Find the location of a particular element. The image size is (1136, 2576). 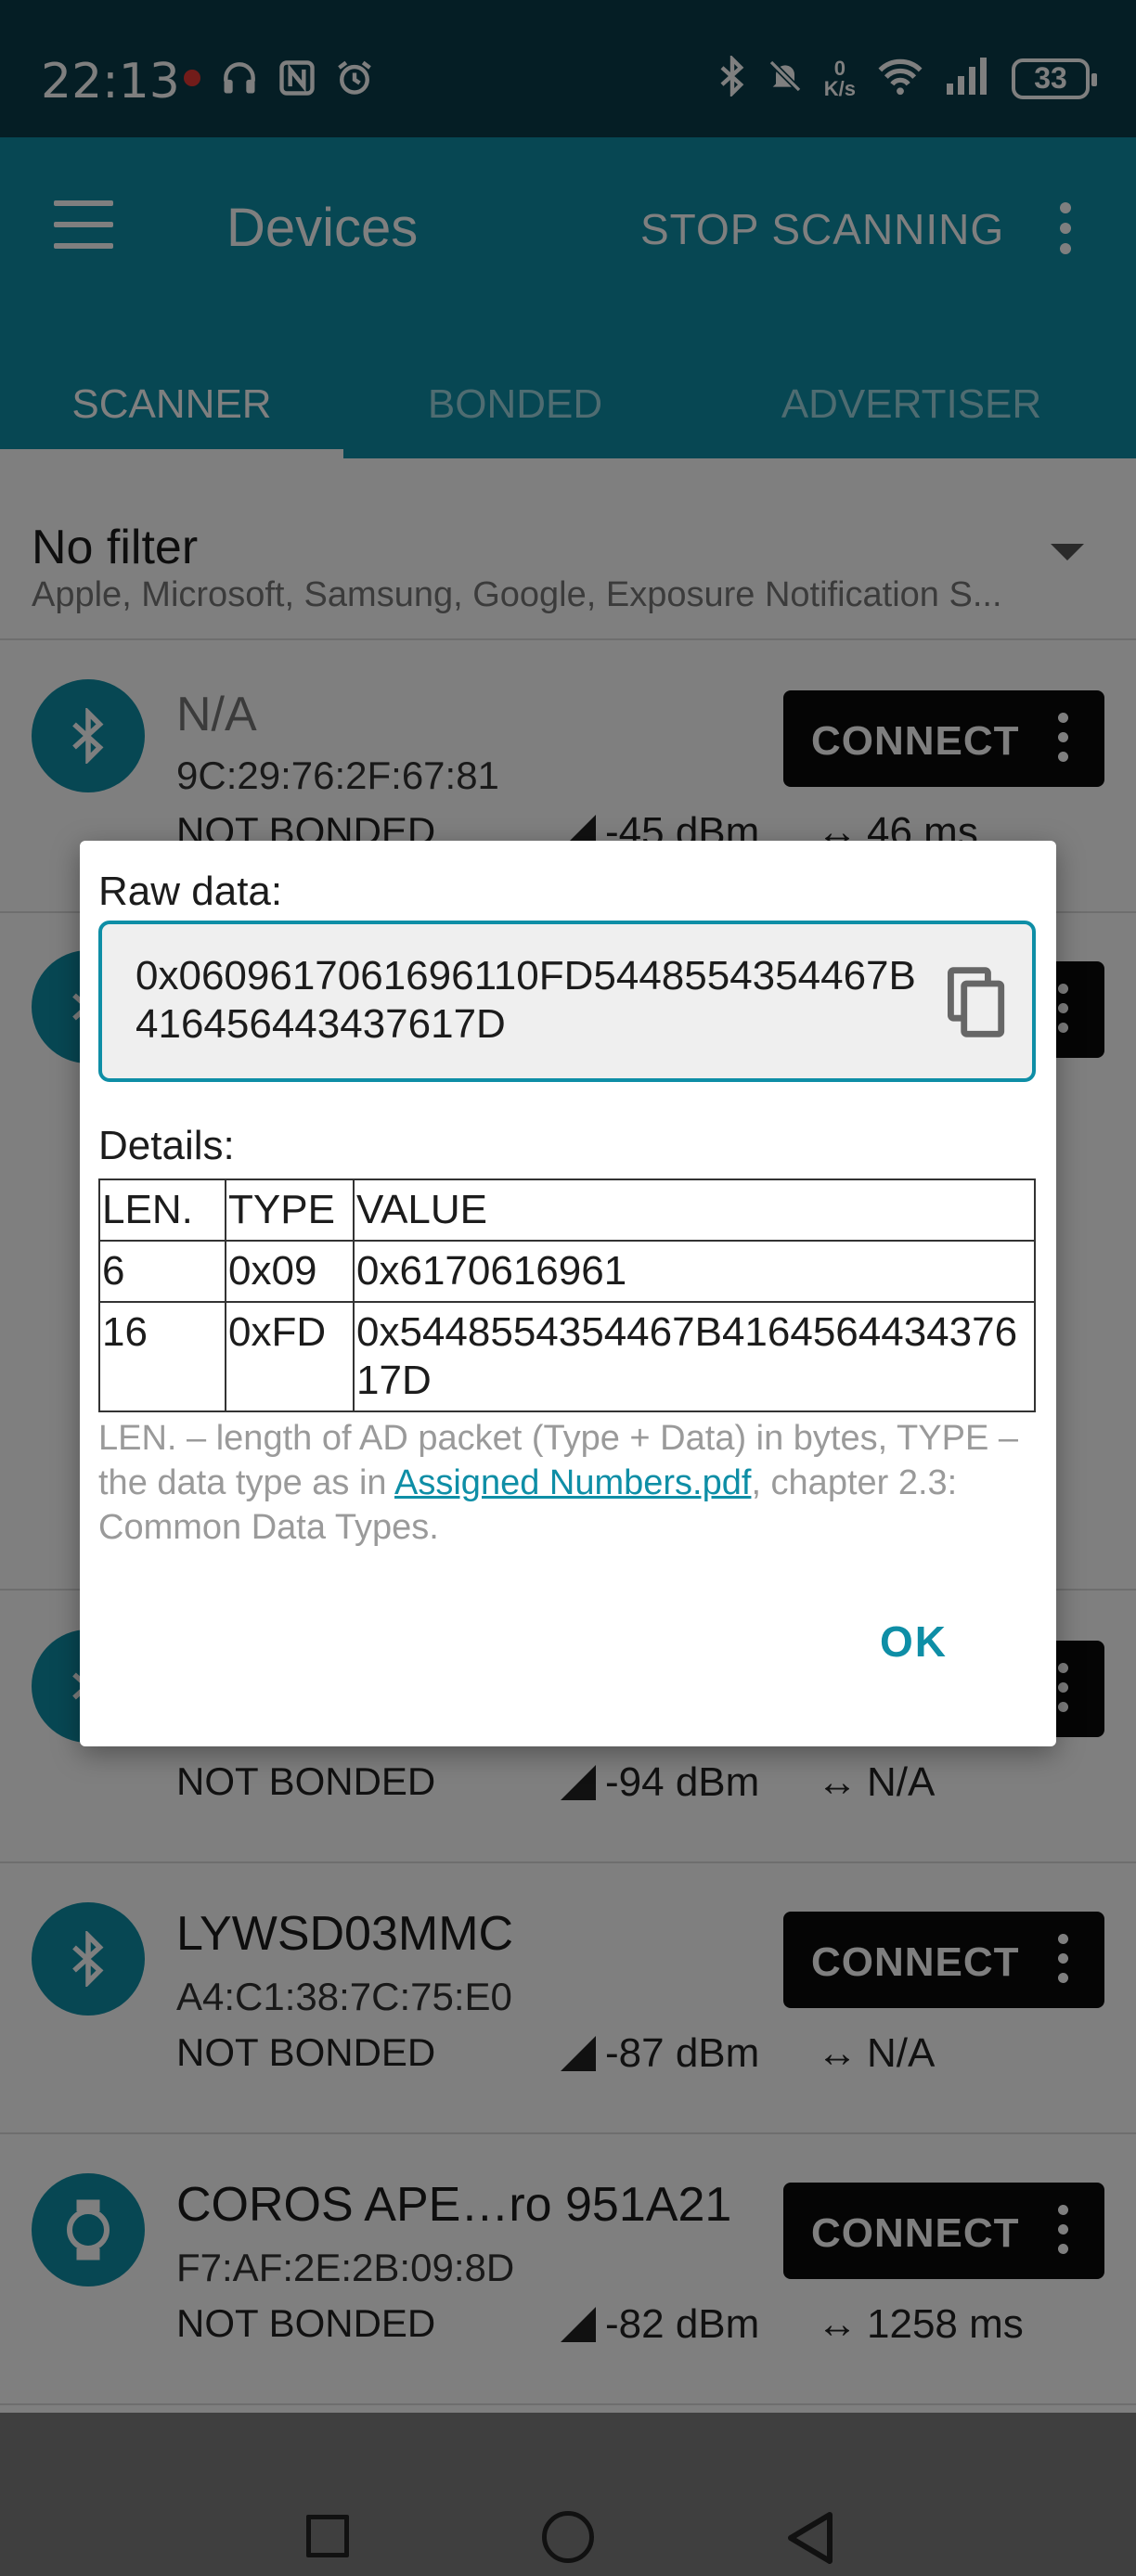

table-header-row: LEN. TYPE VALUE is located at coordinates (567, 1210).